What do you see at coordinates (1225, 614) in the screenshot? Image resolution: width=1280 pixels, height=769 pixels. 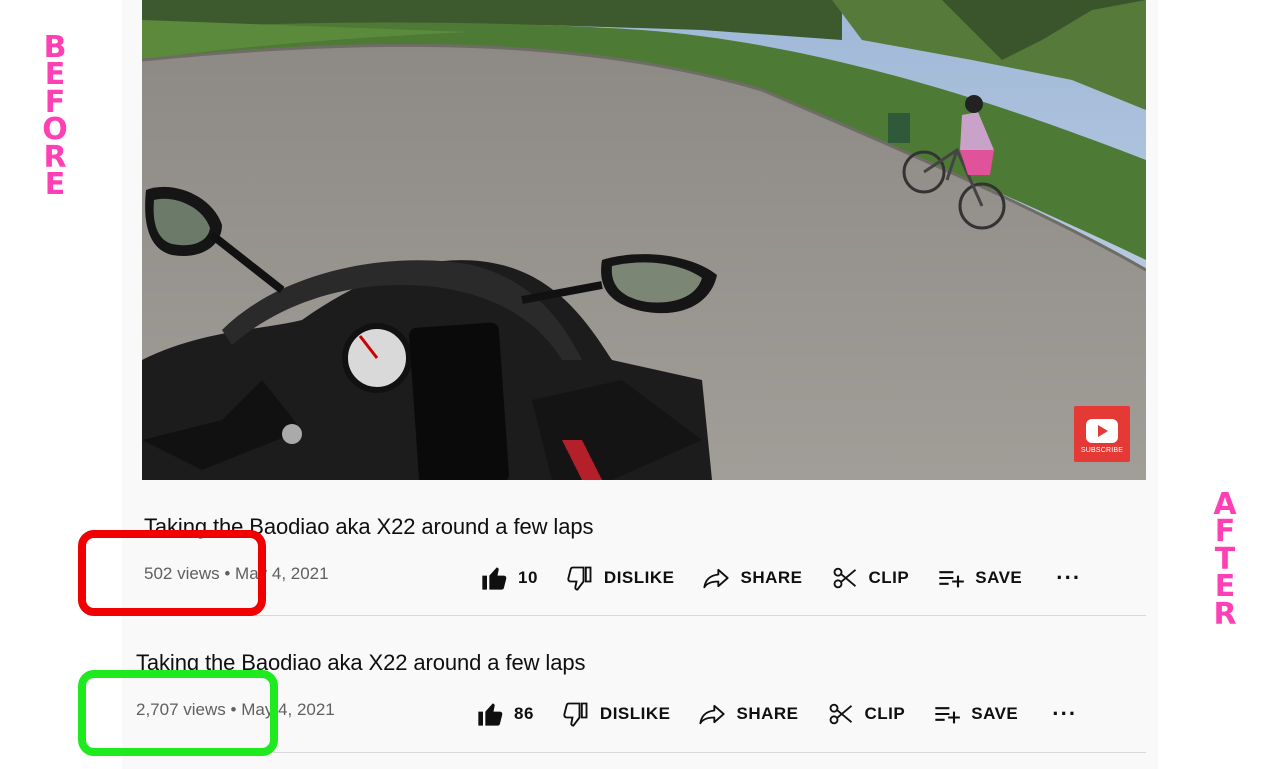 I see `after-letter: R` at bounding box center [1225, 614].